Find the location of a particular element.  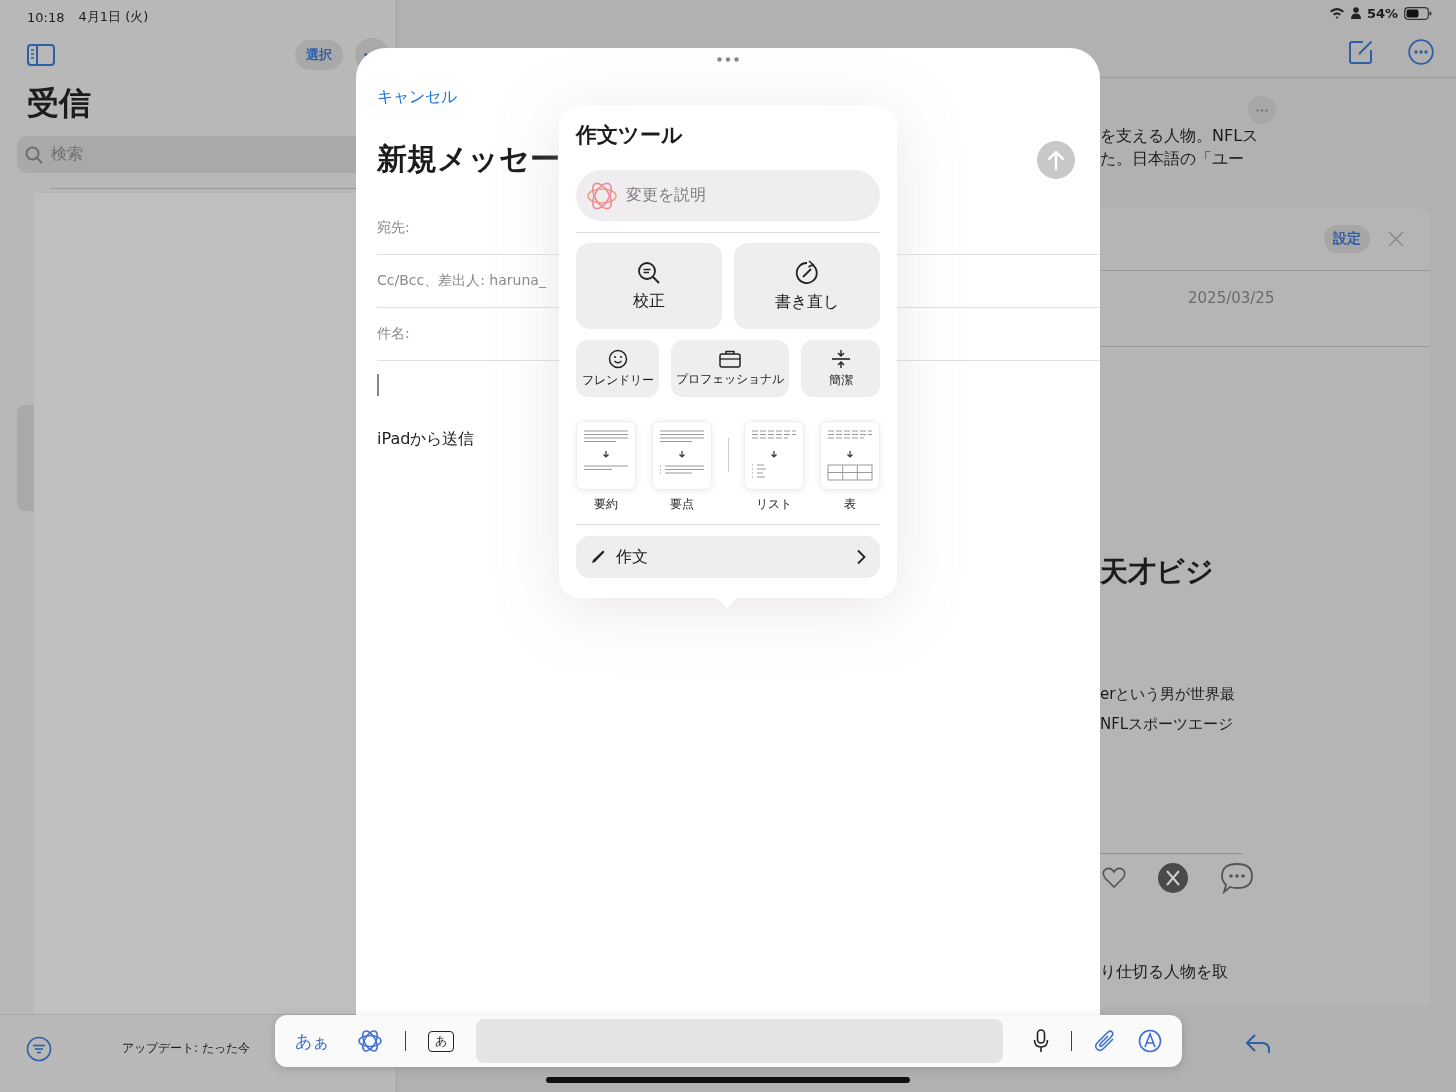

message-text: た。日本語の「ユー is located at coordinates (1172, 159).